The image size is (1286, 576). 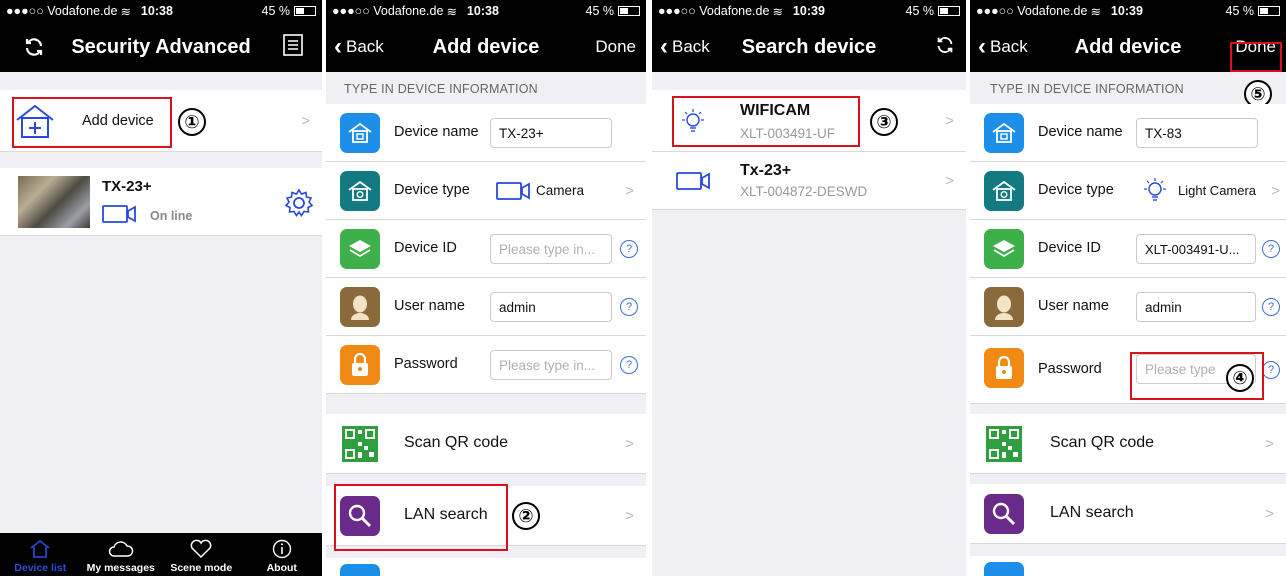 What do you see at coordinates (486, 191) in the screenshot?
I see `device-type-row: Device type Camera >` at bounding box center [486, 191].